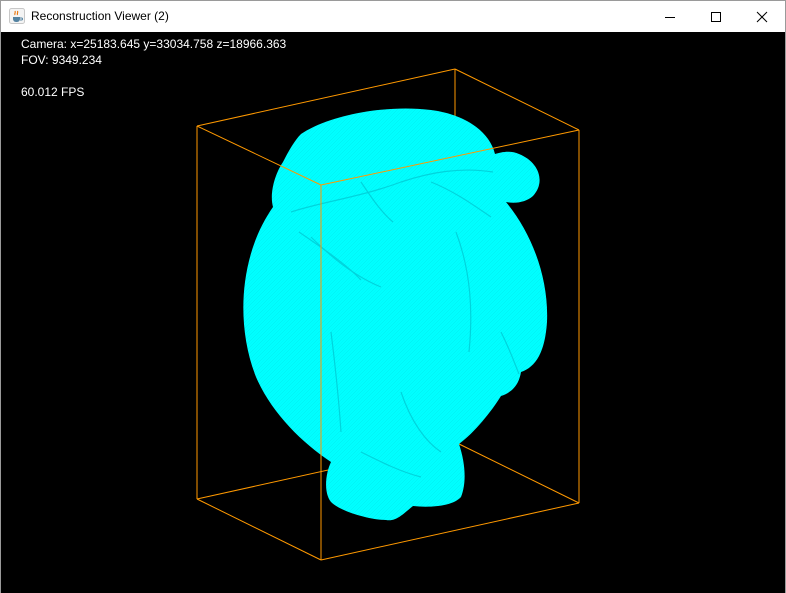 This screenshot has height=593, width=786. I want to click on minimize-button, so click(670, 16).